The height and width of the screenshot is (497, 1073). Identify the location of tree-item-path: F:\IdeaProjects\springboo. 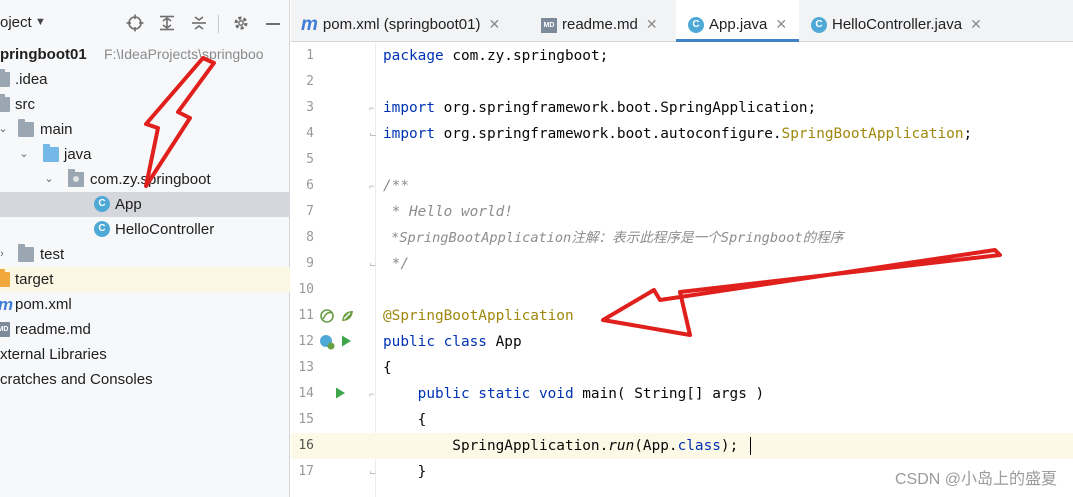
(184, 54).